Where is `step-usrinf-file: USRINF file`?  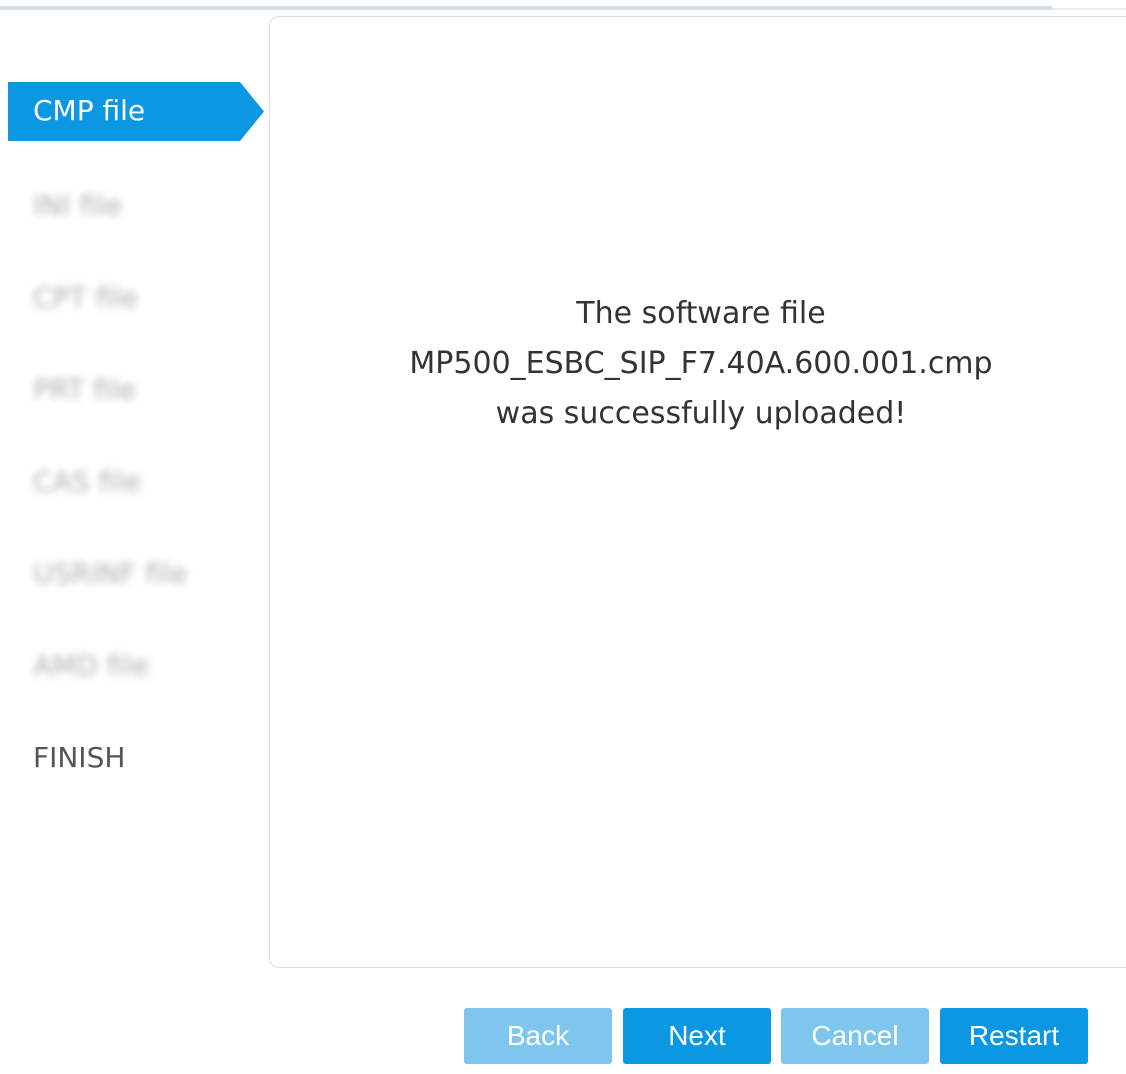
step-usrinf-file: USRINF file is located at coordinates (110, 574).